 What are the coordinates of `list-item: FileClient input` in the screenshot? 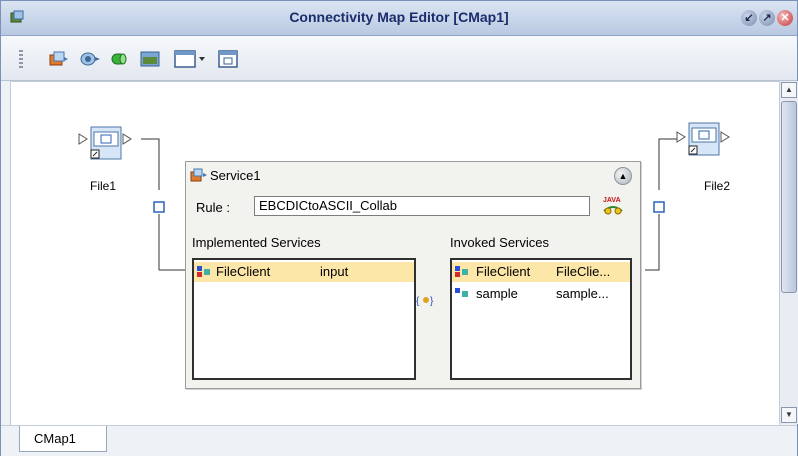 It's located at (304, 272).